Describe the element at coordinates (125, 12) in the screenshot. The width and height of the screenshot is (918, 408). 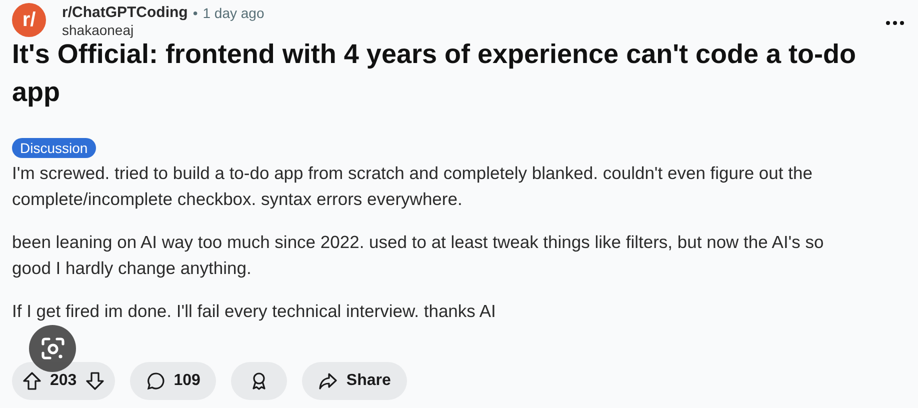
I see `community-name: r/ChatGPTCoding` at that location.